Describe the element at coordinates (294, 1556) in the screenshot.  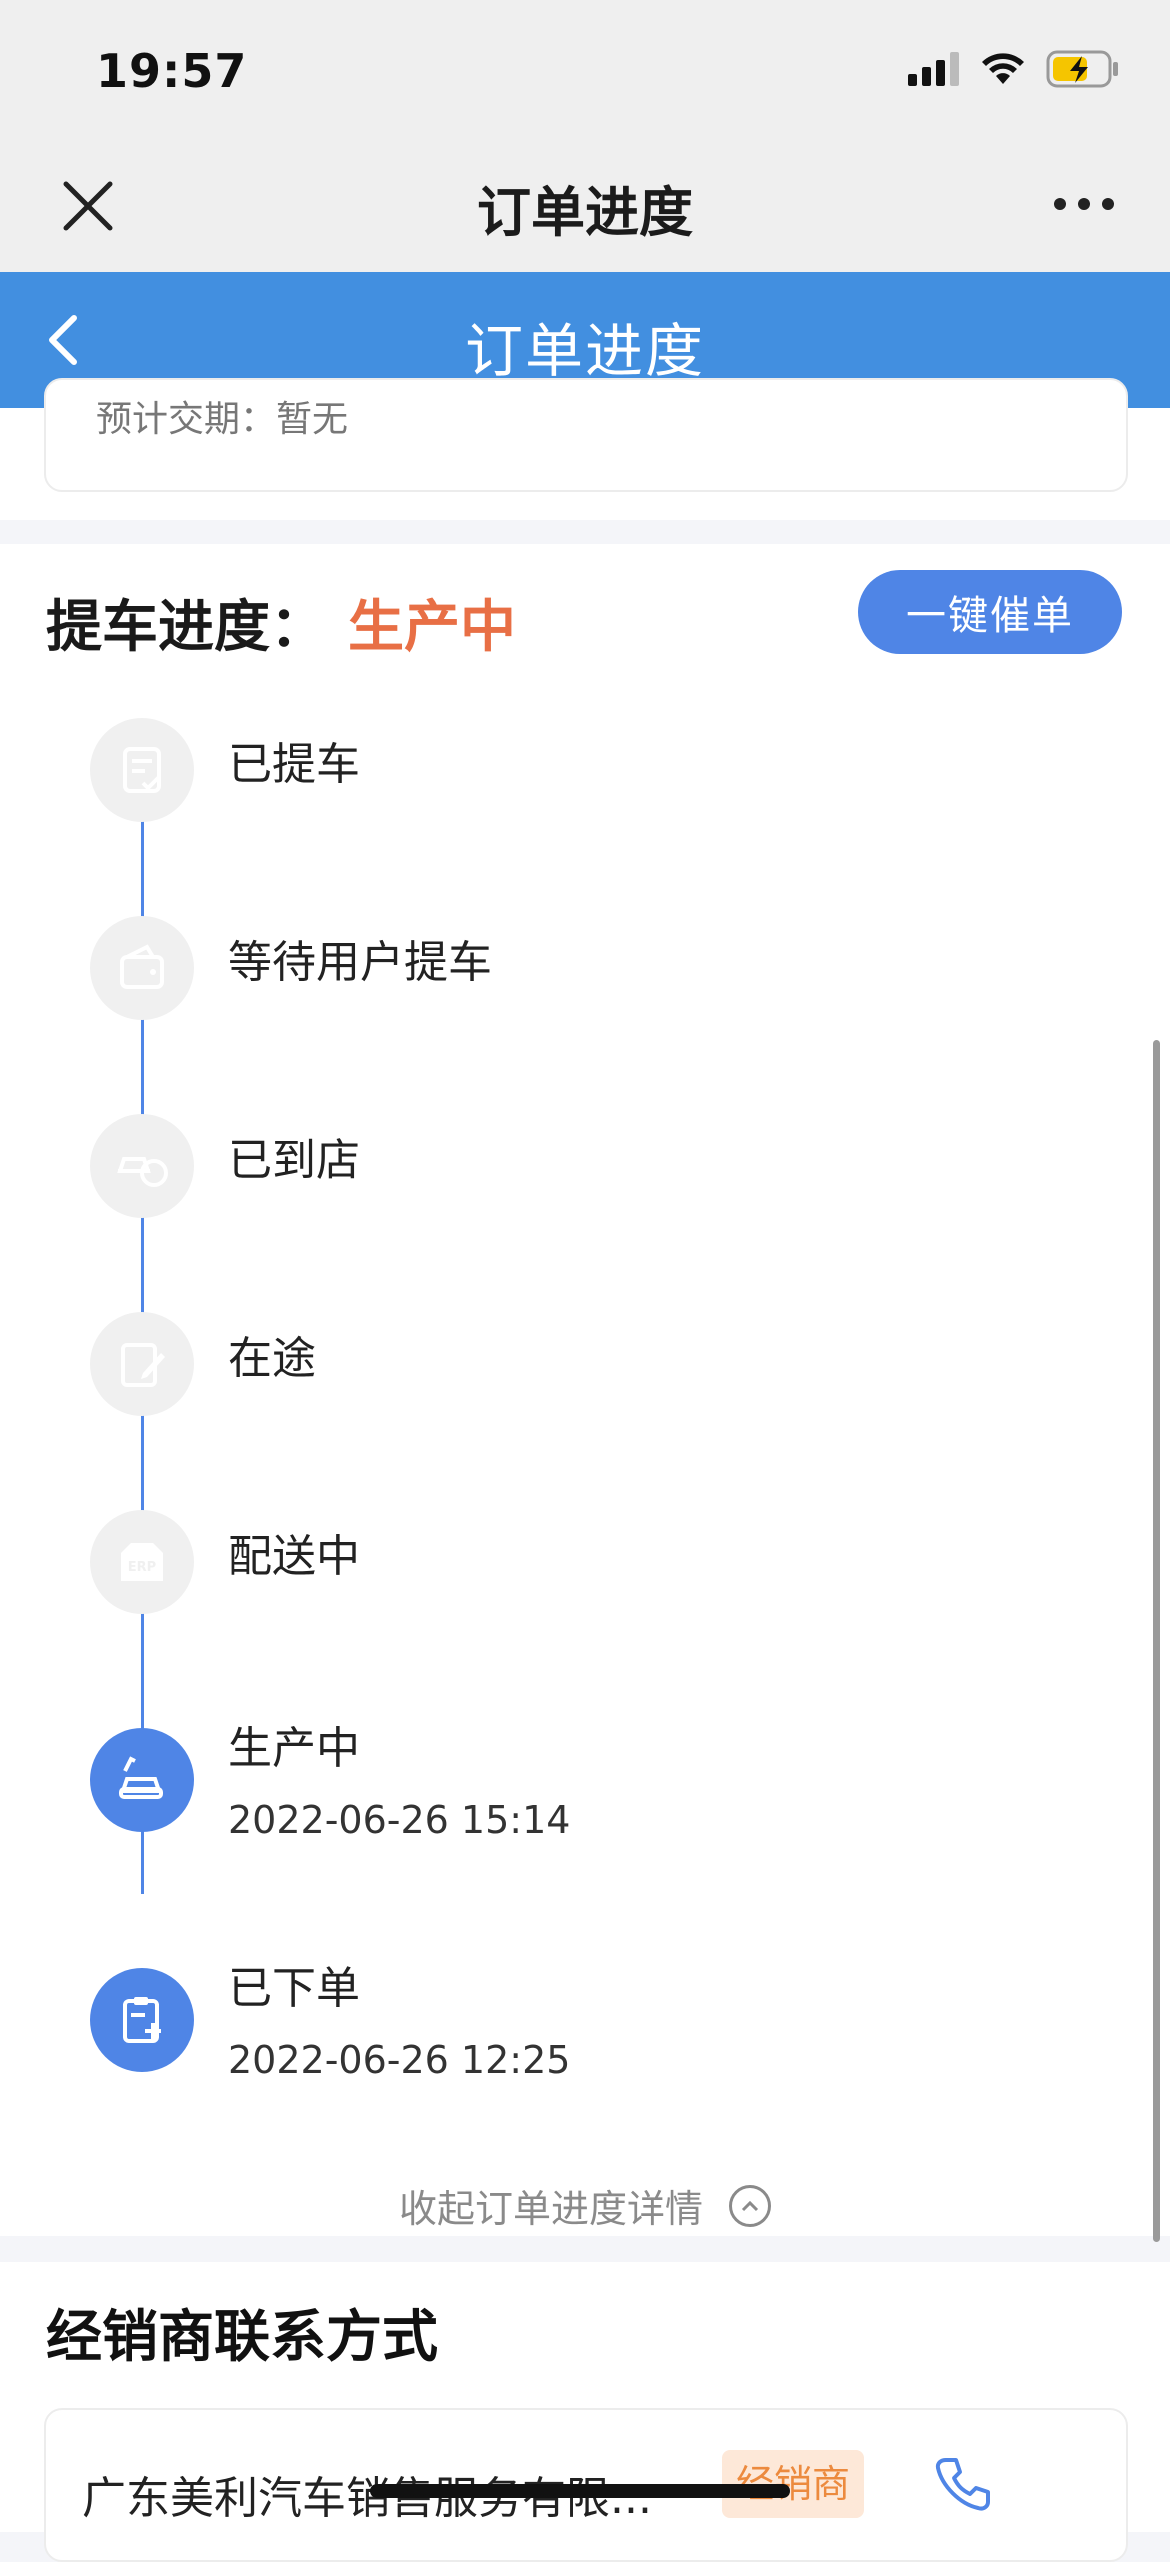
I see `step-label-delivering: 配送中` at that location.